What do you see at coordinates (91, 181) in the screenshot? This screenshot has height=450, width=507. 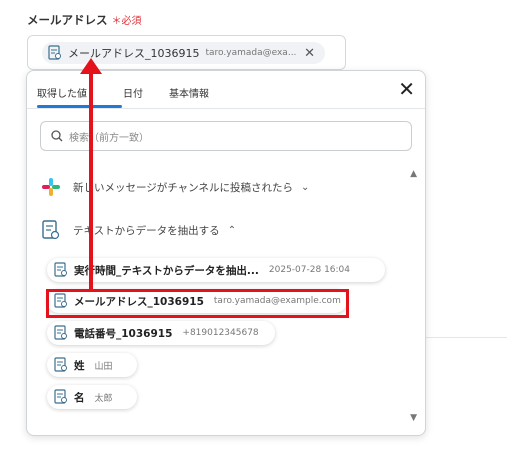 I see `annotation-arrow` at bounding box center [91, 181].